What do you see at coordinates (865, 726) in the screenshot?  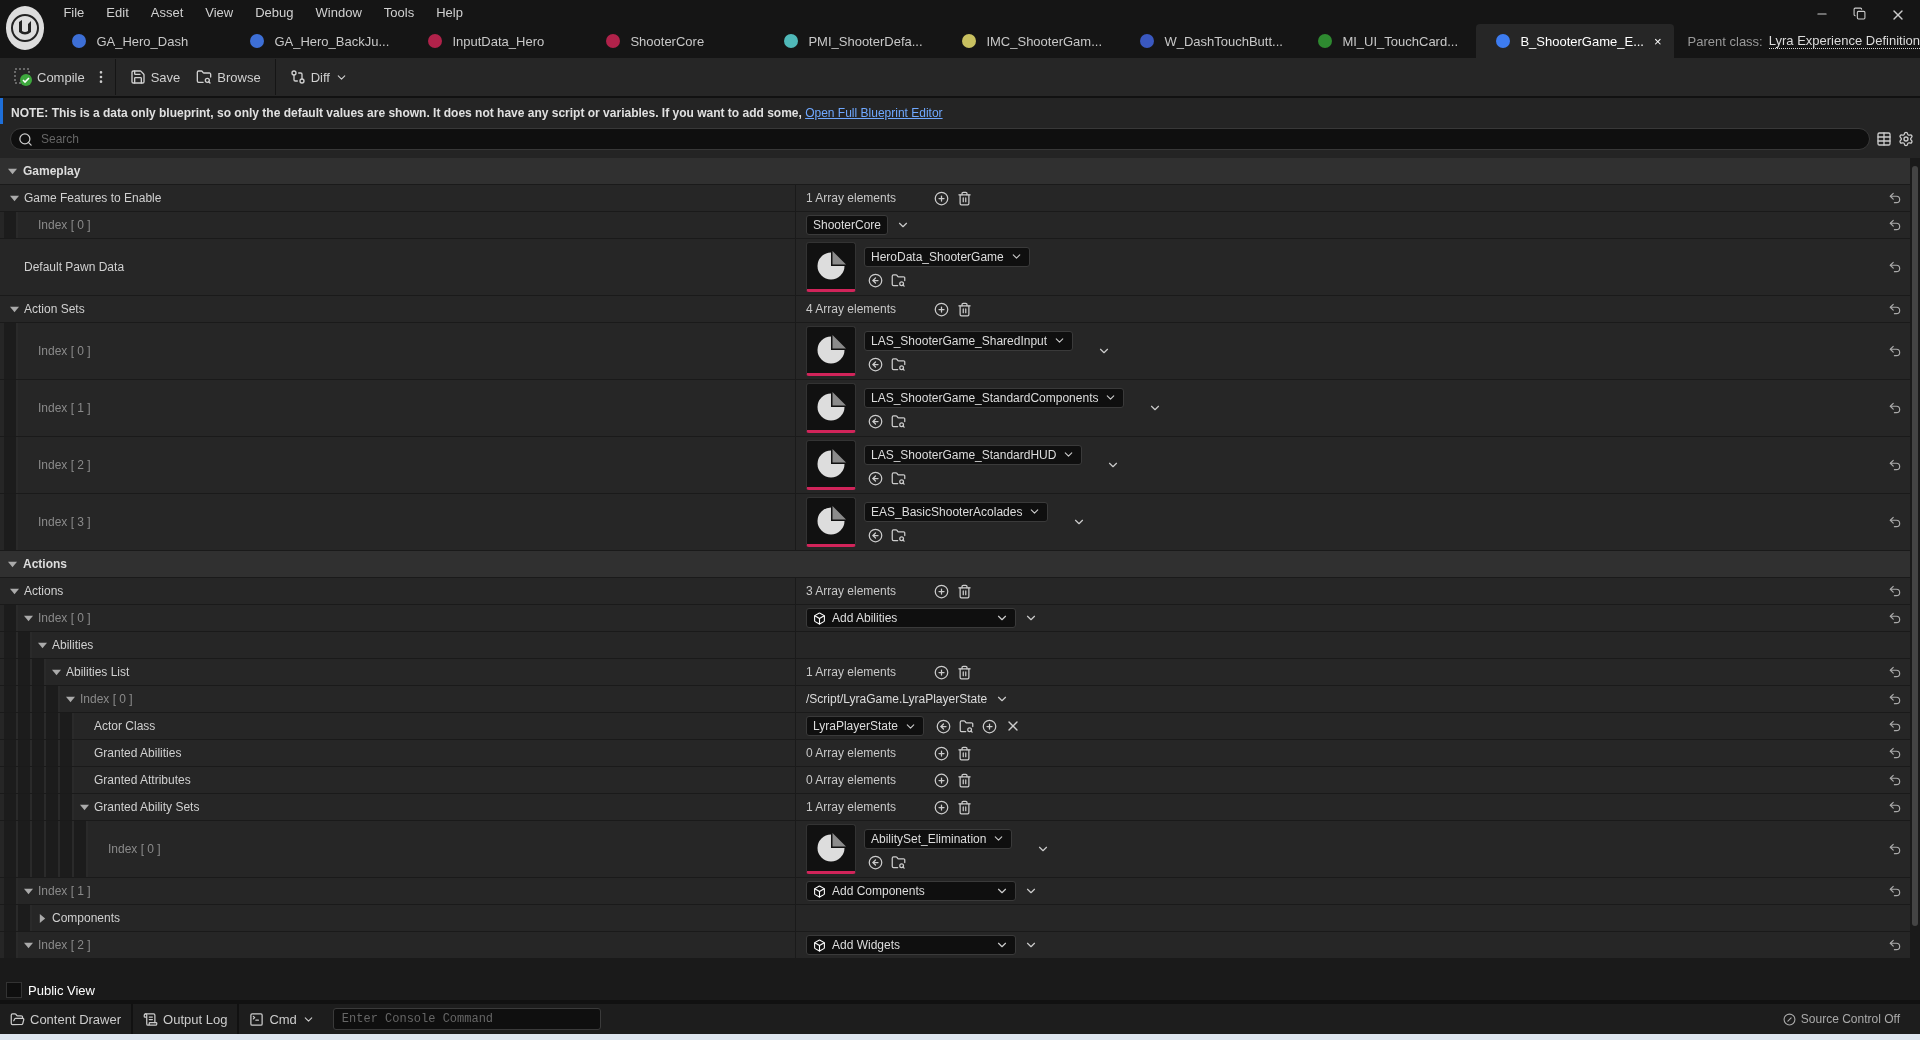 I see `class-dropdown: LyraPlayerState` at bounding box center [865, 726].